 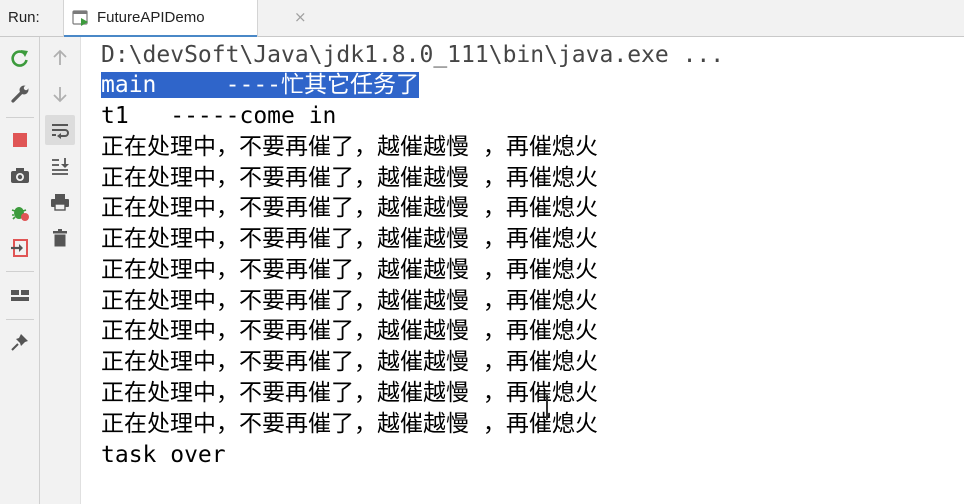 What do you see at coordinates (60, 94) in the screenshot?
I see `down-arrow-icon` at bounding box center [60, 94].